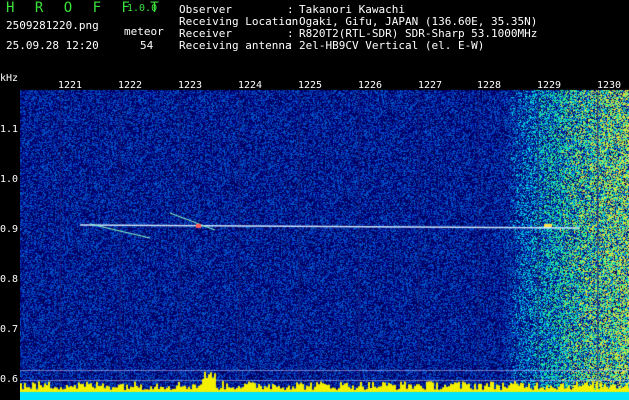 This screenshot has width=629, height=400. What do you see at coordinates (609, 85) in the screenshot?
I see `x-tick-label: 1230` at bounding box center [609, 85].